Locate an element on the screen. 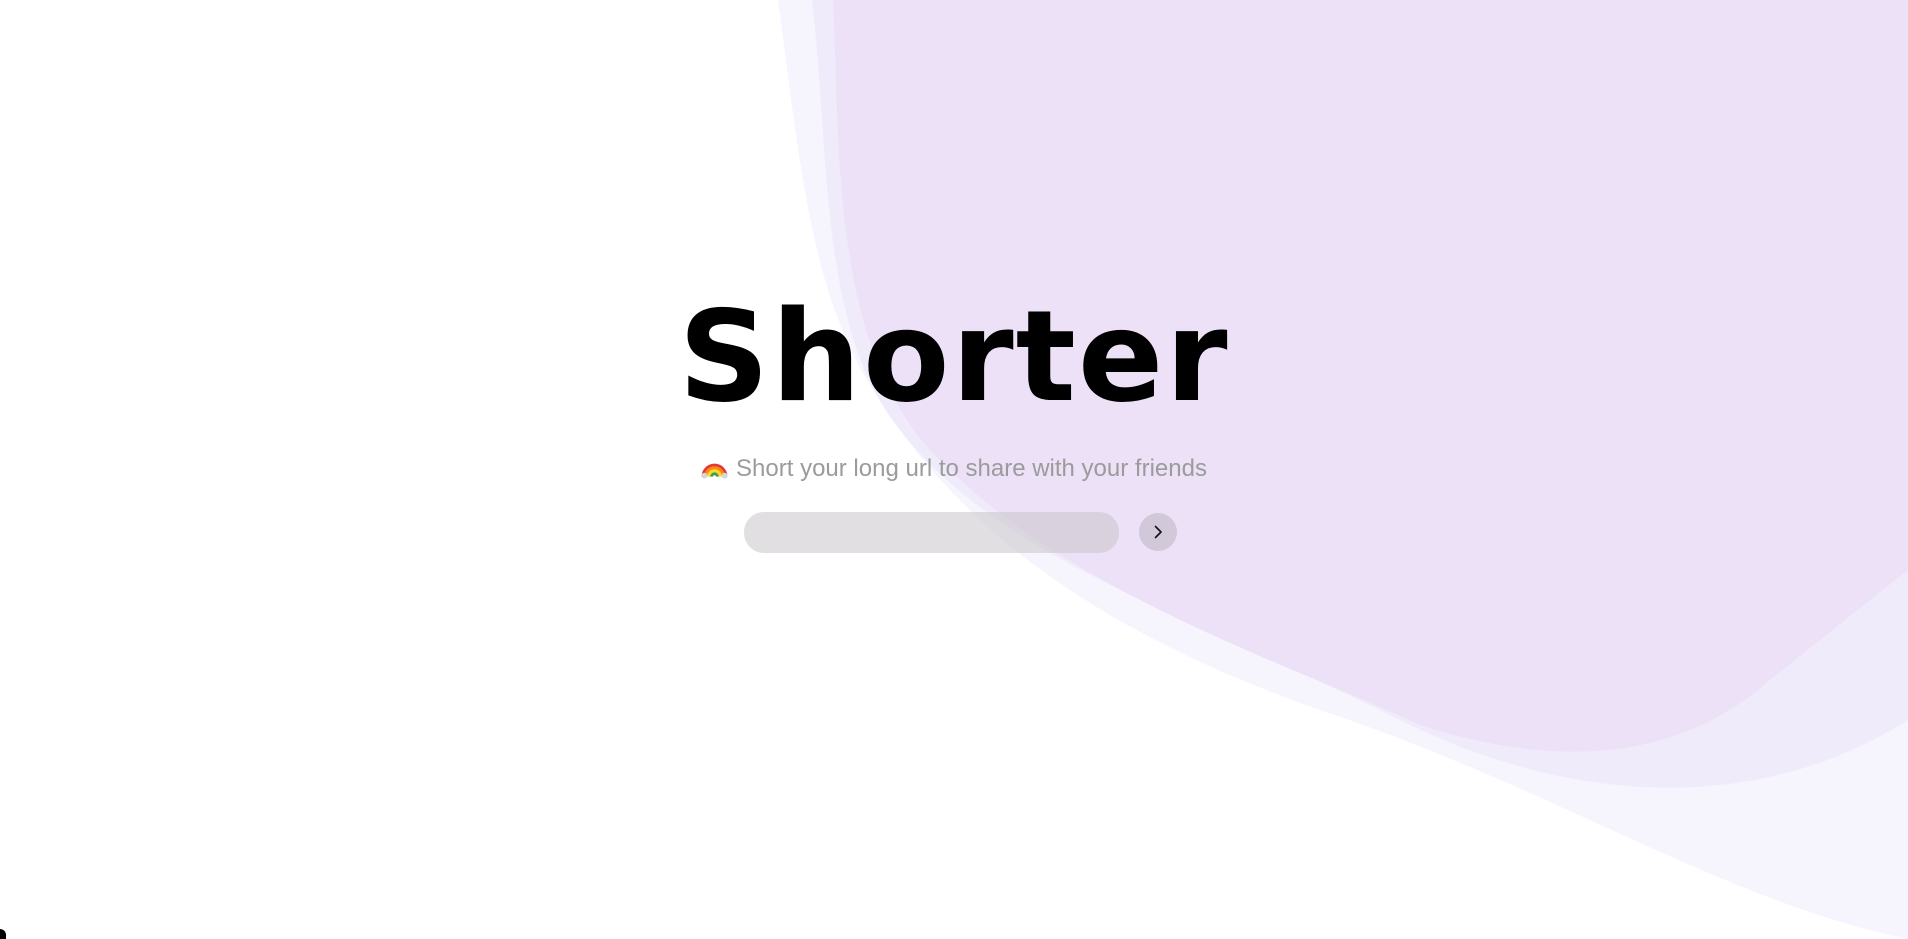  page-title: Shorter is located at coordinates (954, 356).